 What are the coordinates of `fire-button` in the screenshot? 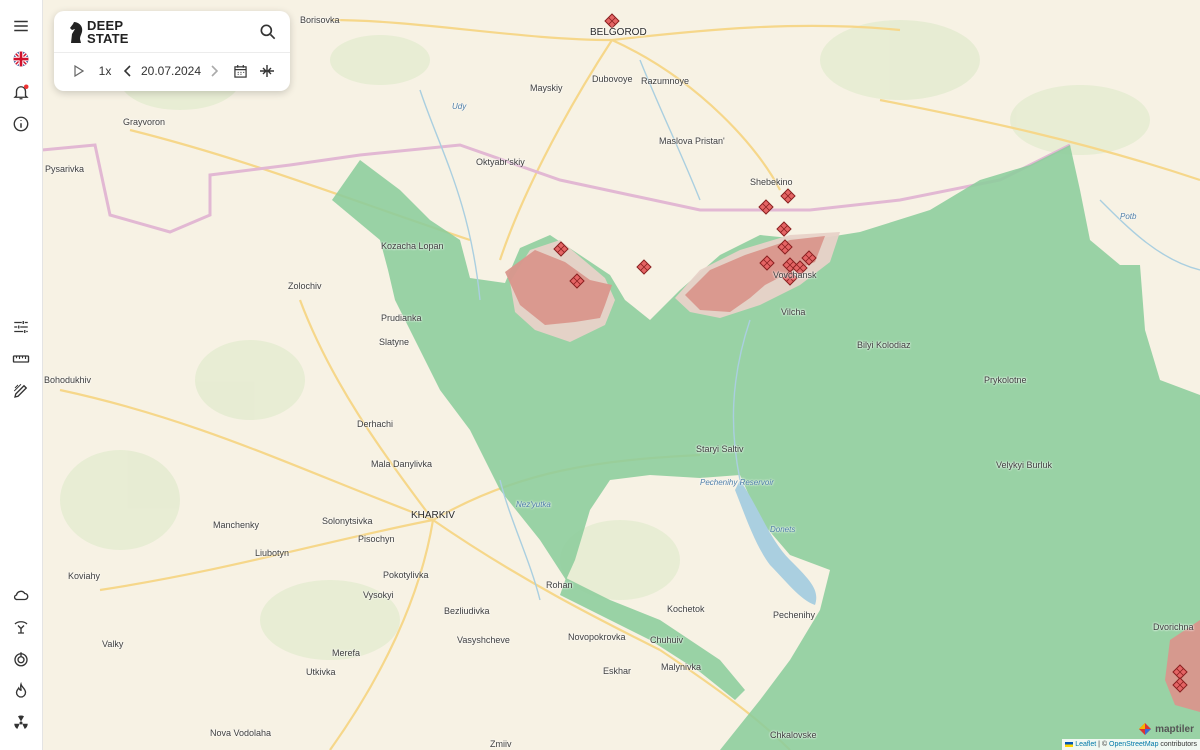 It's located at (21, 691).